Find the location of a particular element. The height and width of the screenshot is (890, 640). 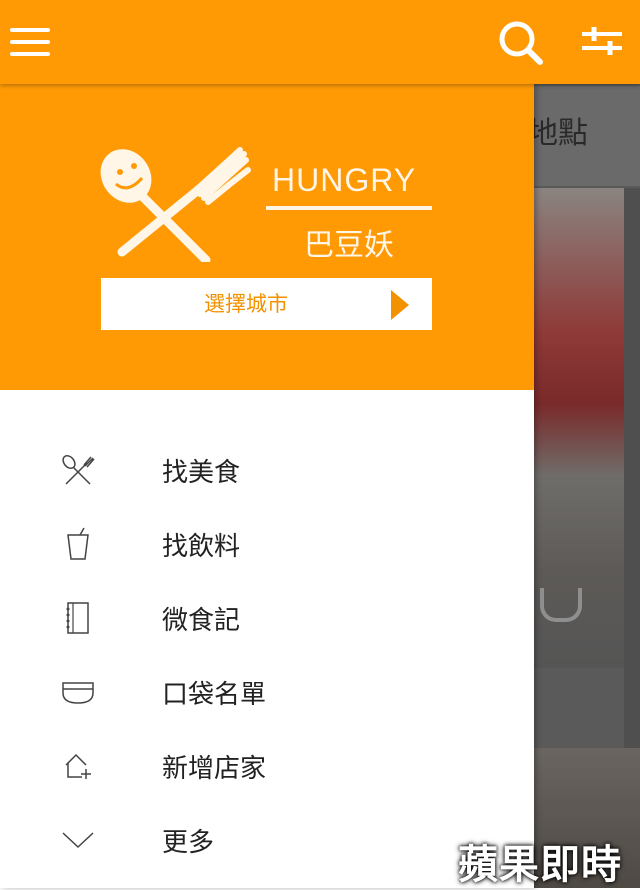

background-title: 地點 is located at coordinates (558, 133).